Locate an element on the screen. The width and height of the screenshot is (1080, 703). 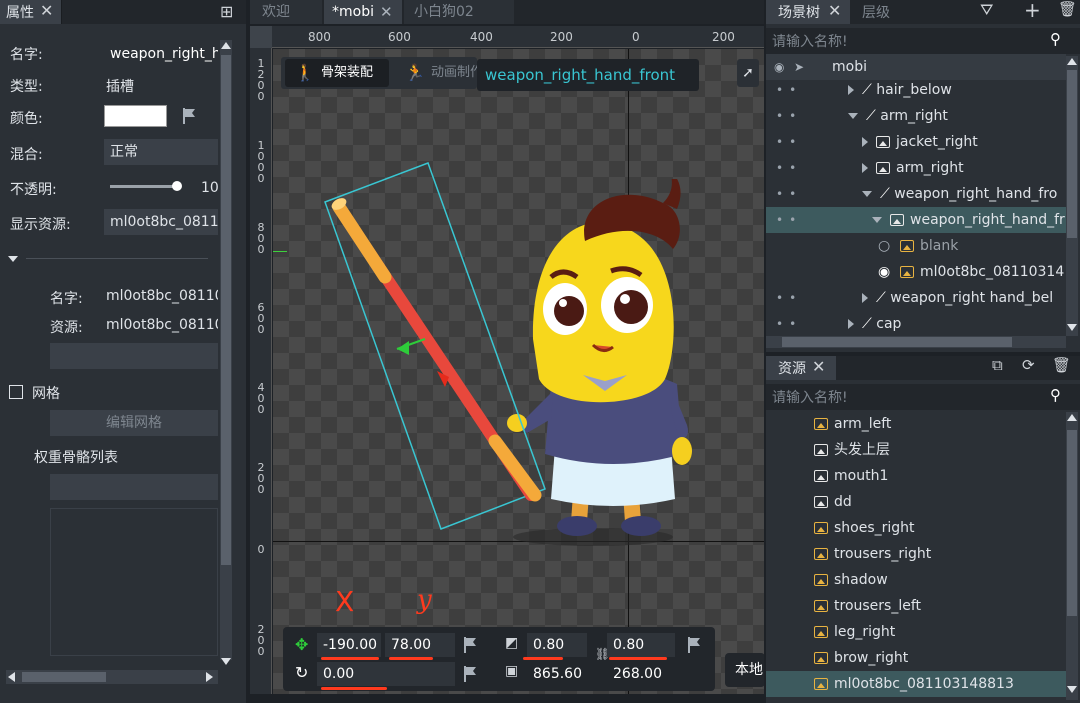
tree-row: •• ⟋ weapon_right_hand_fro is located at coordinates (916, 194).